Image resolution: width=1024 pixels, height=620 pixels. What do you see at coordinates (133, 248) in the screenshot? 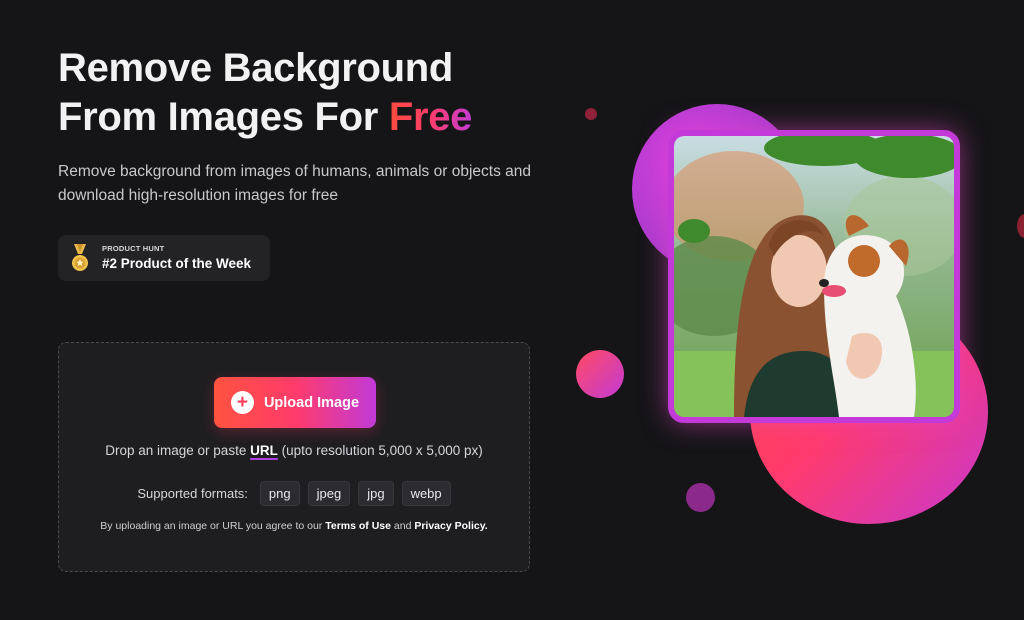
I see `badge-small-label: PRODUCT HUNT` at bounding box center [133, 248].